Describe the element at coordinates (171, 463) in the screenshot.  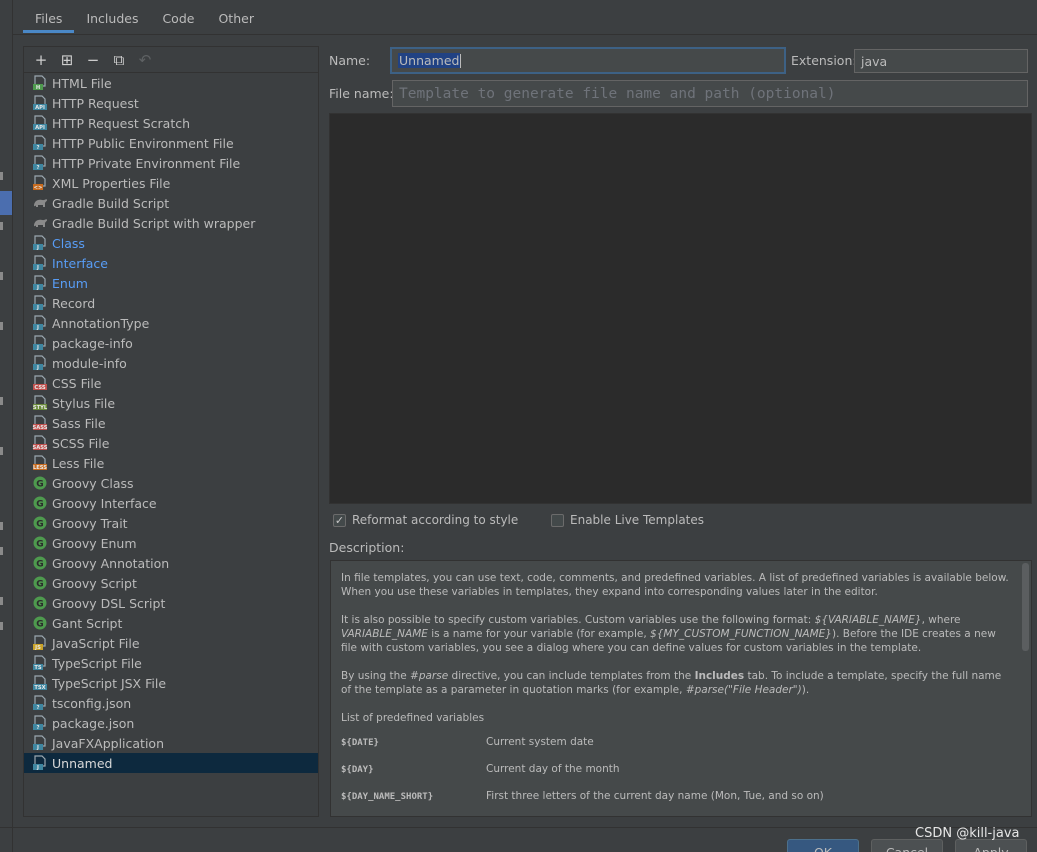
I see `template-list-item: LESS Less File` at that location.